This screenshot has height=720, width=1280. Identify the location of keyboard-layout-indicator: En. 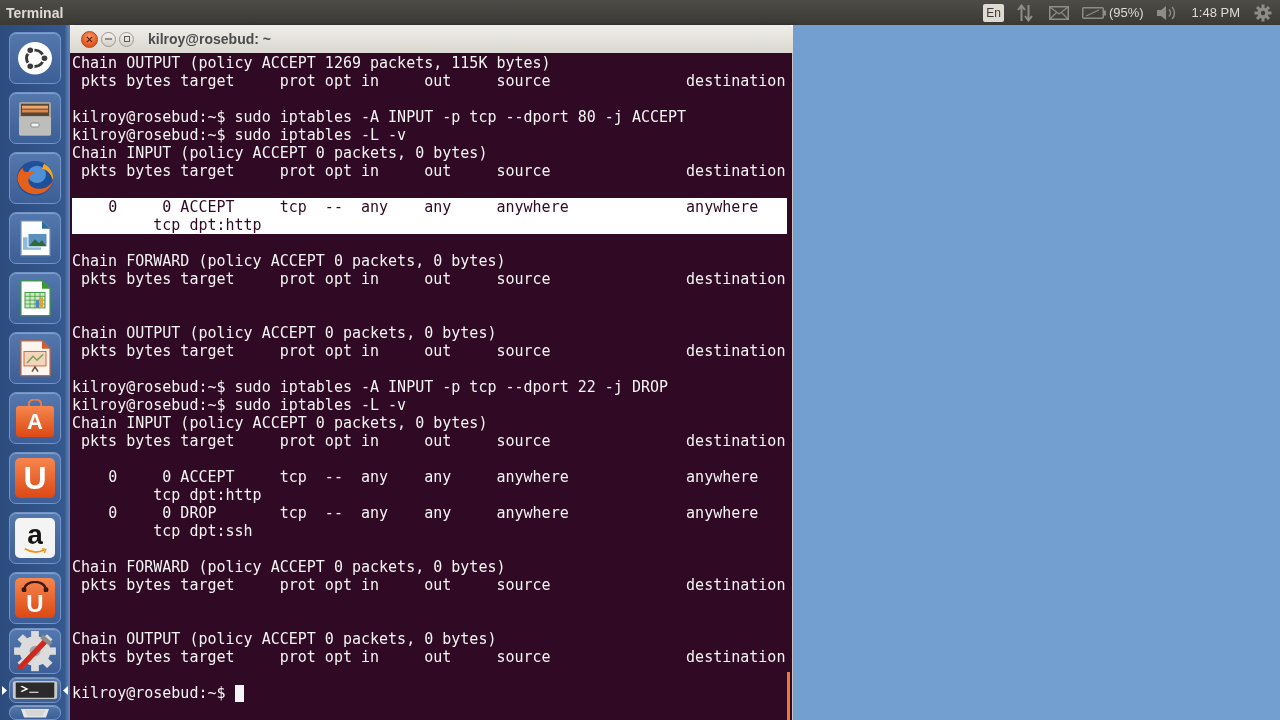
(993, 12).